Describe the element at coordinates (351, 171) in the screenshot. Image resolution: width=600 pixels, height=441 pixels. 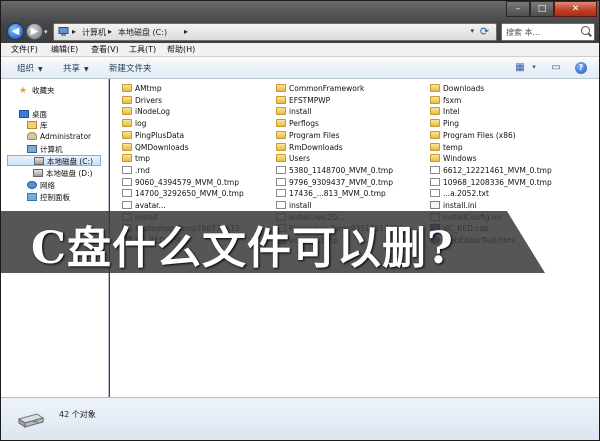
I see `file-item: 5380_1148700_MVM_0.tmp` at that location.